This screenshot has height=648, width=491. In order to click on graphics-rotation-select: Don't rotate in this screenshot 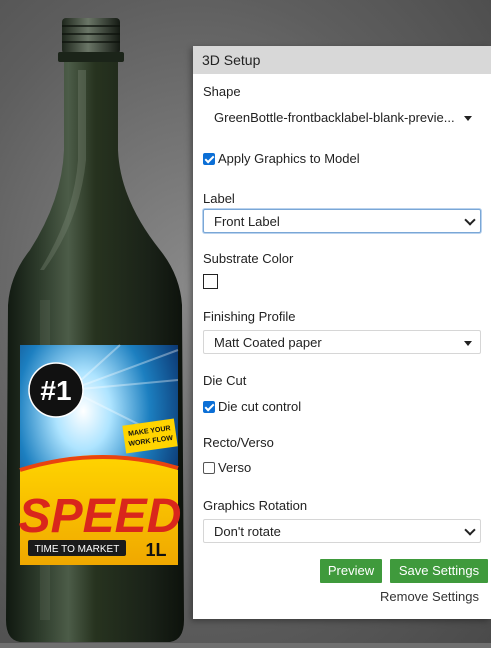, I will do `click(342, 531)`.